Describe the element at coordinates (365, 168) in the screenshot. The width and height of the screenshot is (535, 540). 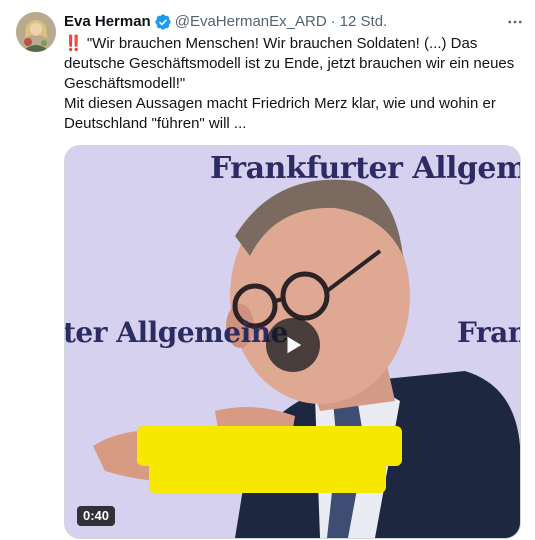
I see `watermark-top: Frankfurter Allgemeine` at that location.